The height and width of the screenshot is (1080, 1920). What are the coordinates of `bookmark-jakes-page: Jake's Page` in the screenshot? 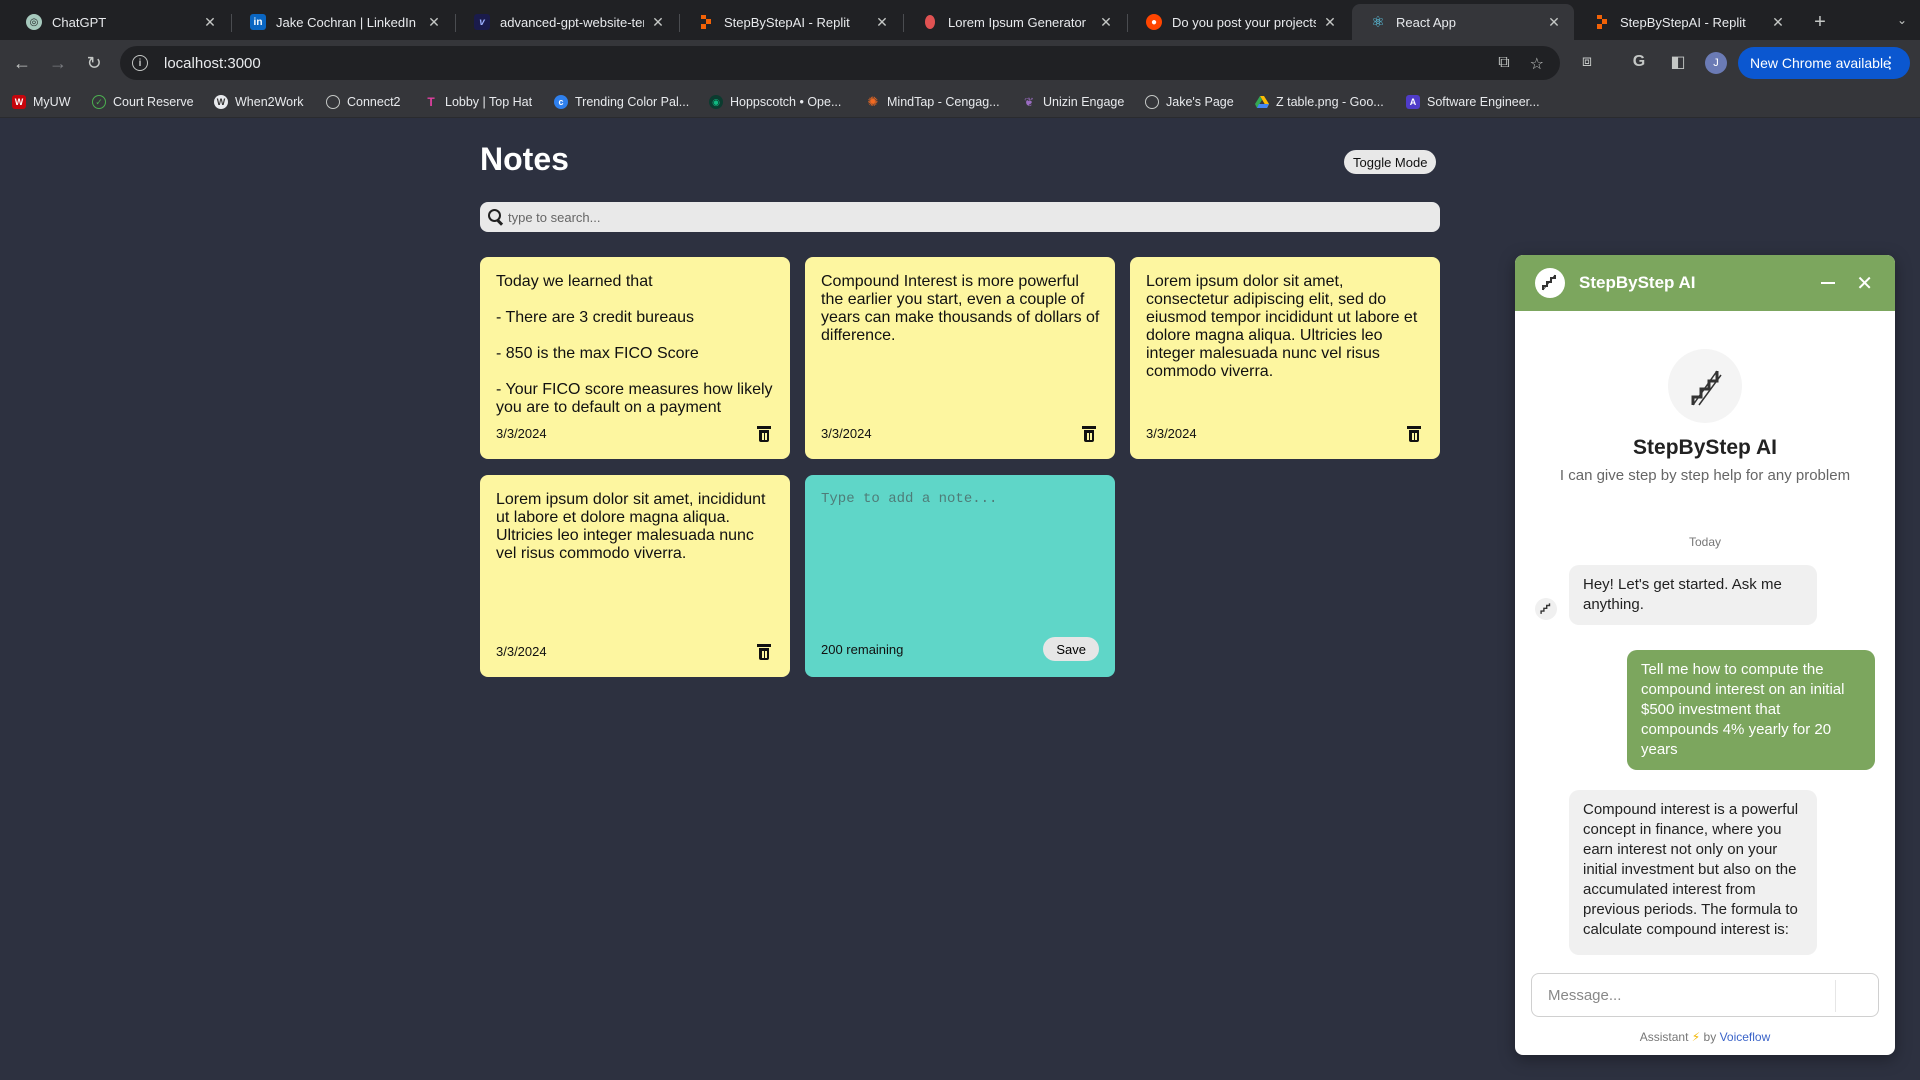 It's located at (1189, 102).